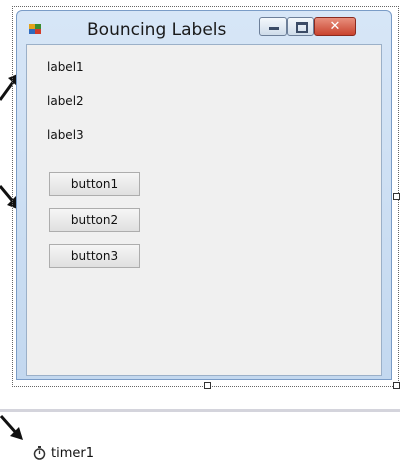 The height and width of the screenshot is (468, 400). What do you see at coordinates (335, 26) in the screenshot?
I see `close-button` at bounding box center [335, 26].